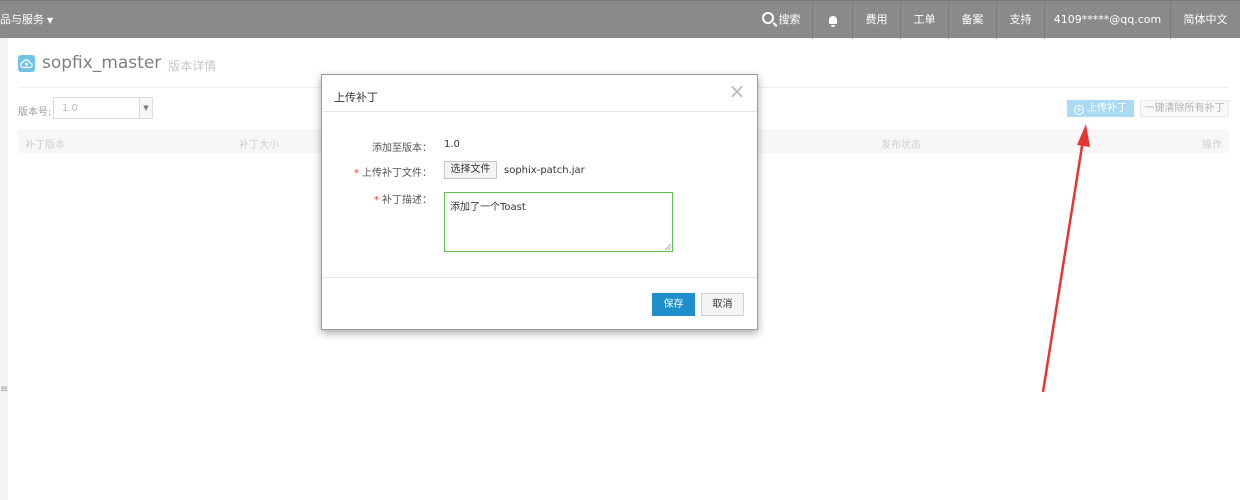  What do you see at coordinates (539, 111) in the screenshot?
I see `dialog-header-divider` at bounding box center [539, 111].